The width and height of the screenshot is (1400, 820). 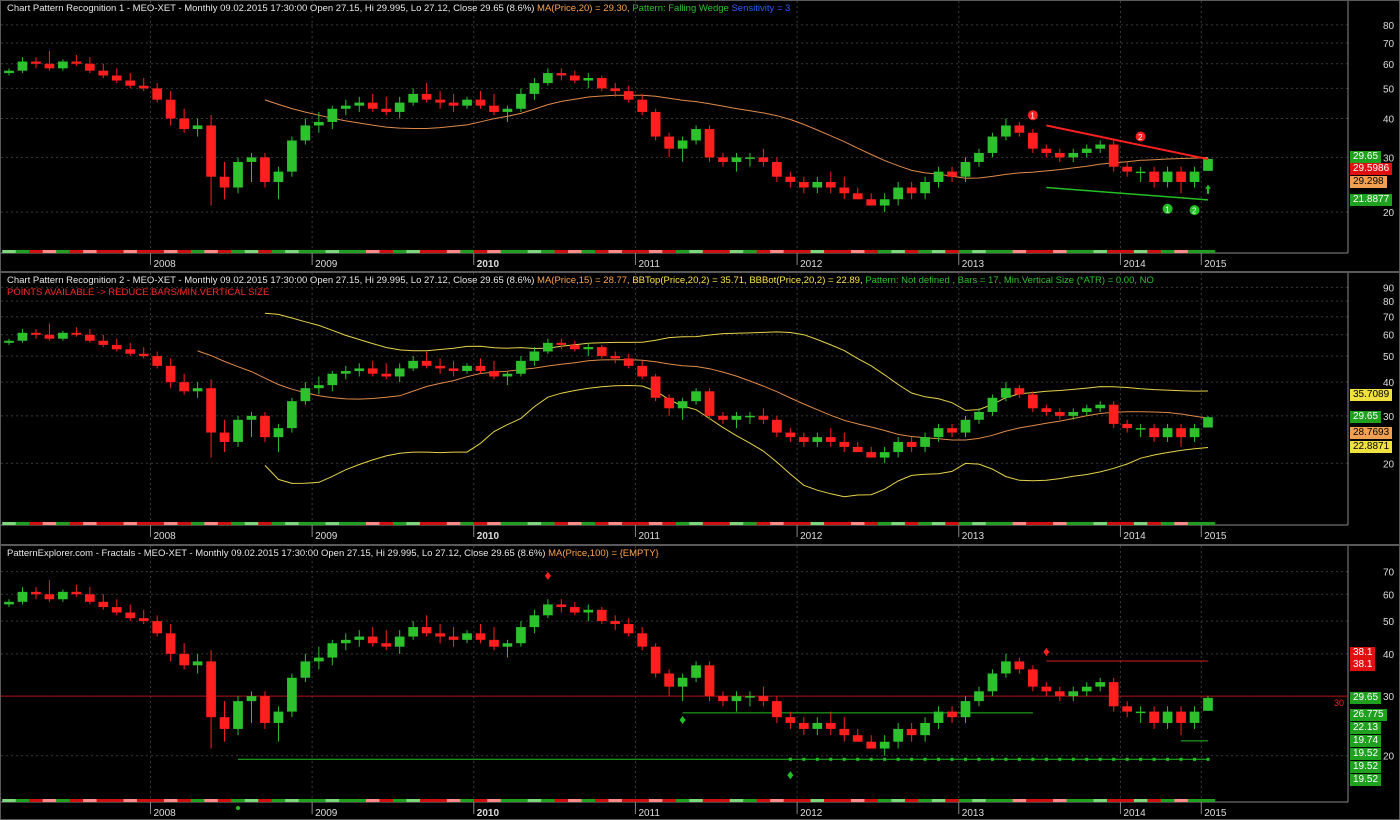 What do you see at coordinates (1366, 766) in the screenshot?
I see `price-tag-support: 19.52` at bounding box center [1366, 766].